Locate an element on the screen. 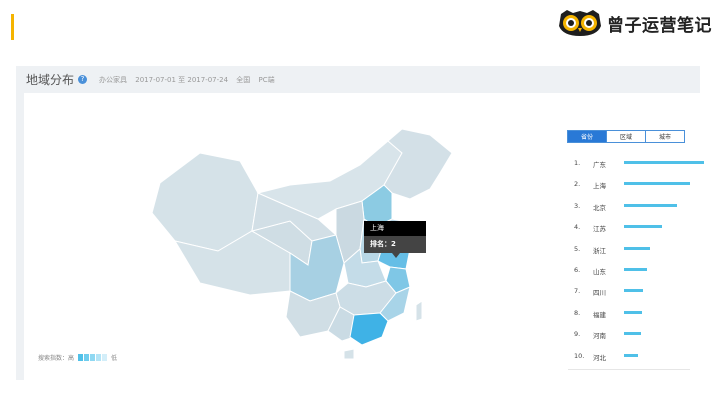 This screenshot has width=720, height=405. ranking-row: 2. 上海 is located at coordinates (639, 184).